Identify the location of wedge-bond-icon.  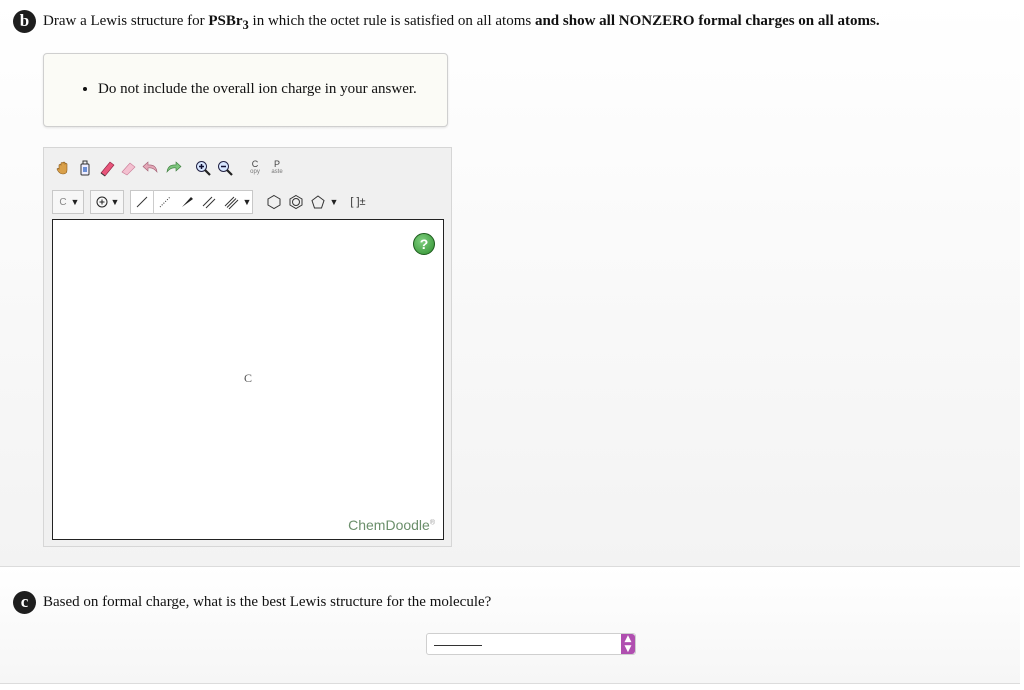
(187, 202).